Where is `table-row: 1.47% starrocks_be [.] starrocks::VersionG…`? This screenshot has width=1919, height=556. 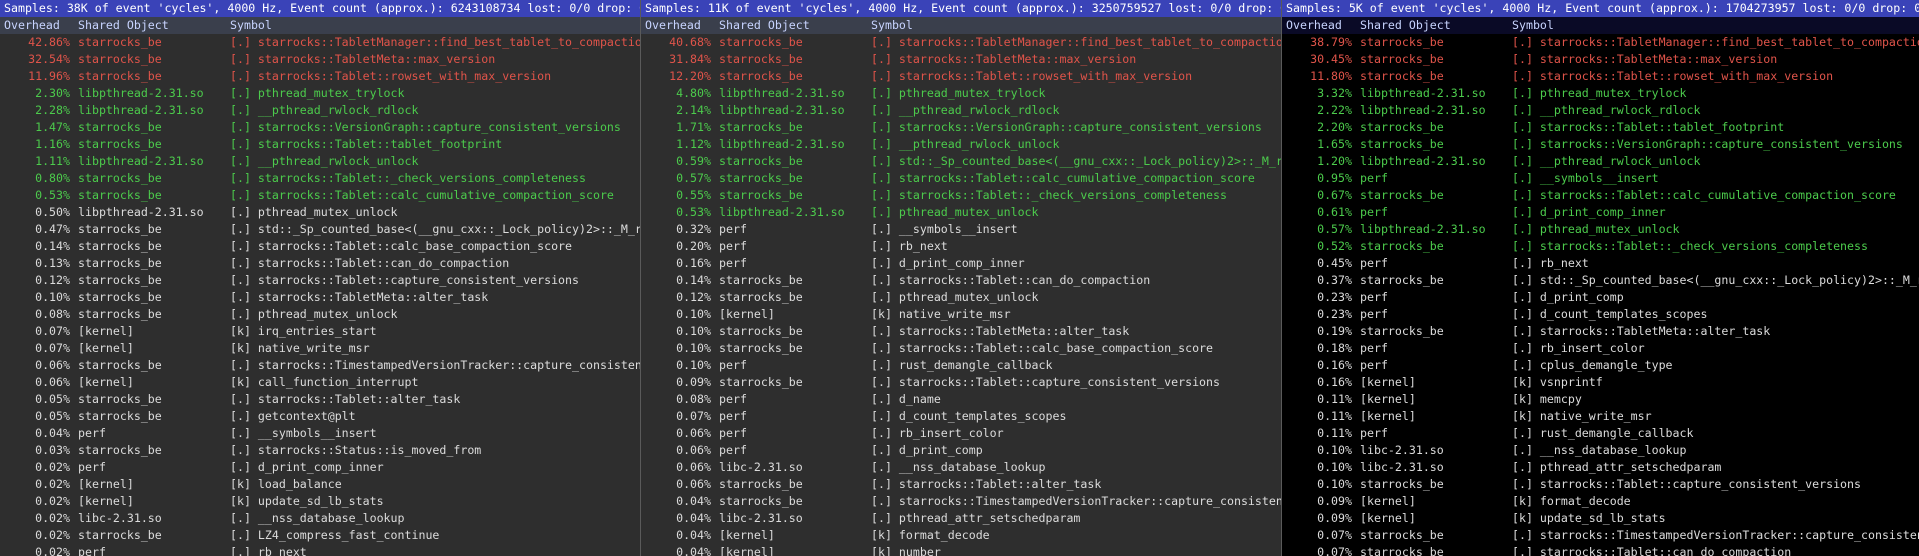 table-row: 1.47% starrocks_be [.] starrocks::VersionG… is located at coordinates (320, 127).